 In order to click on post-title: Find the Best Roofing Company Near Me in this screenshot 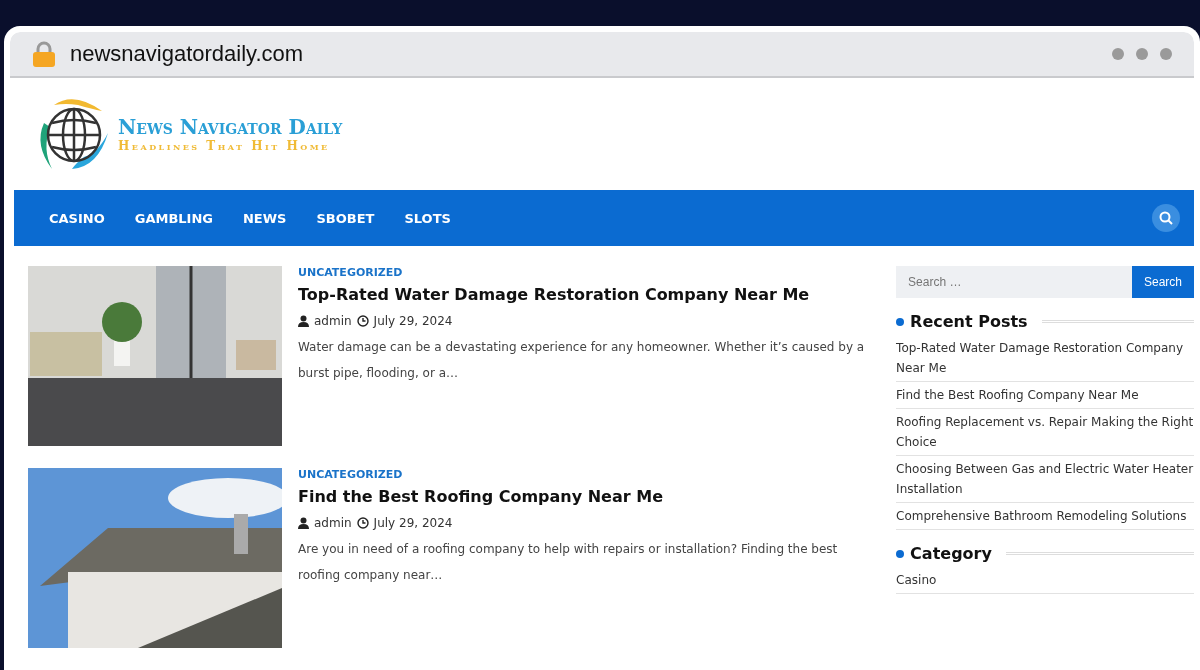, I will do `click(585, 496)`.